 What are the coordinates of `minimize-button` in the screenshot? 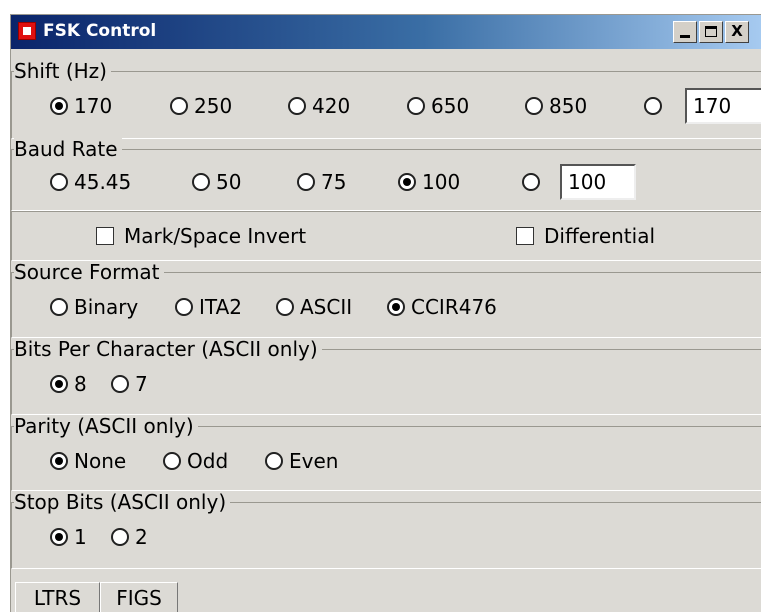 It's located at (685, 32).